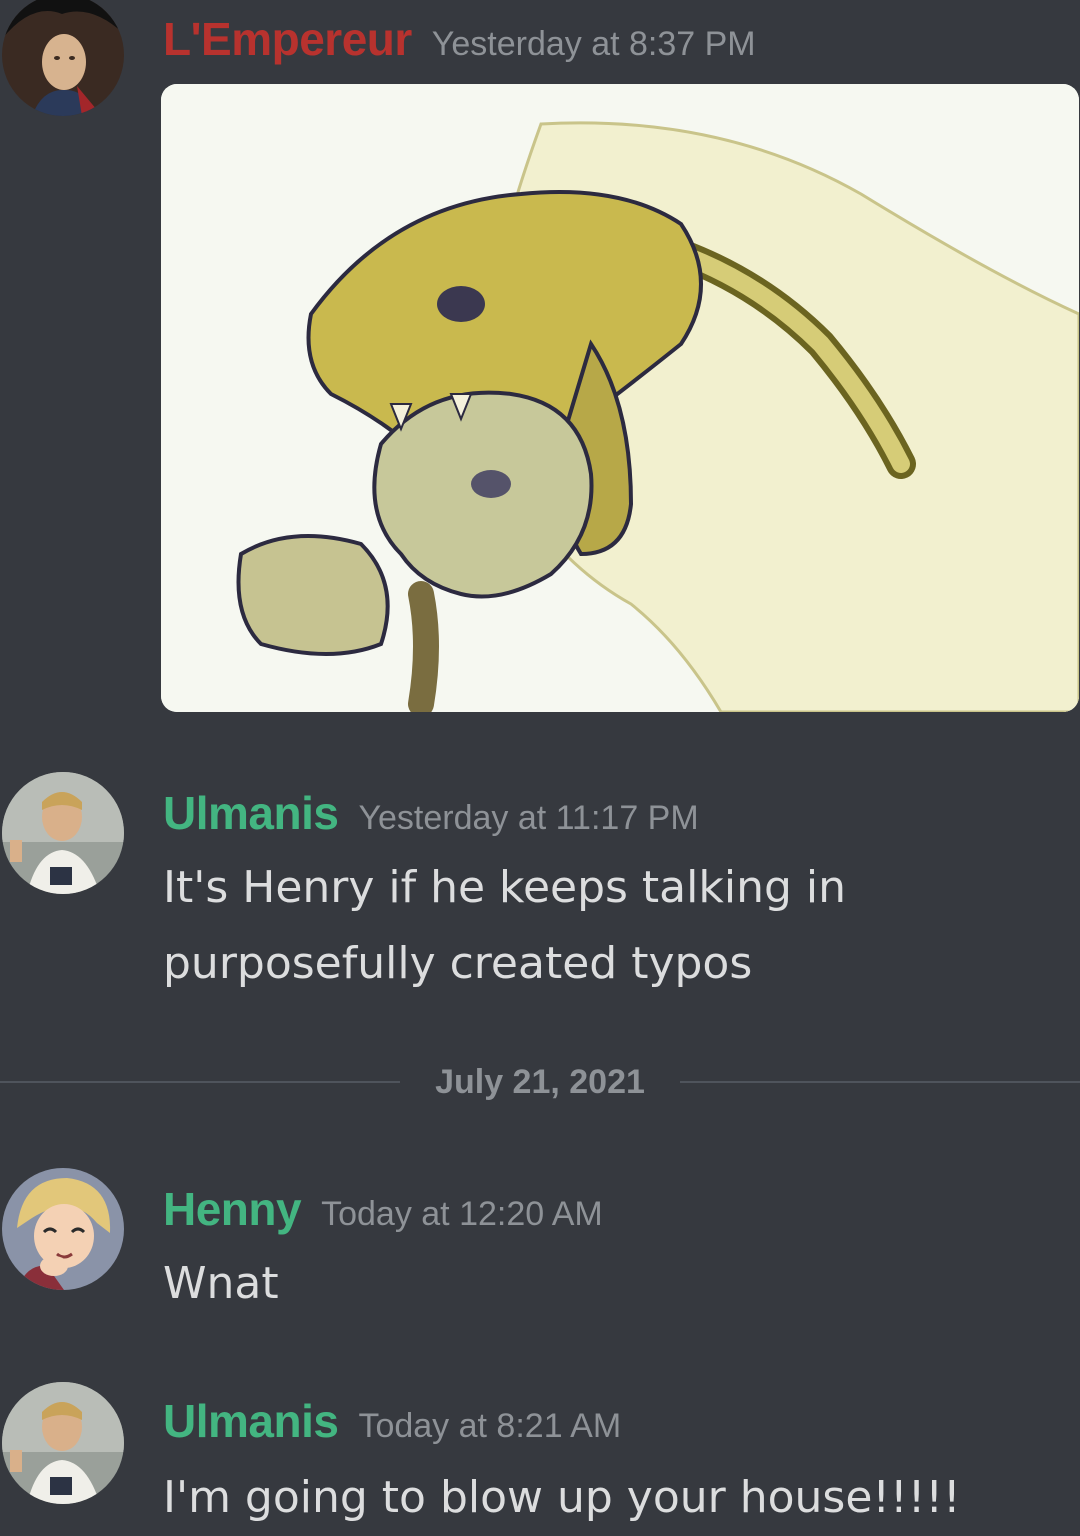 The width and height of the screenshot is (1080, 1536). What do you see at coordinates (287, 39) in the screenshot?
I see `author-name: L'Empereur` at bounding box center [287, 39].